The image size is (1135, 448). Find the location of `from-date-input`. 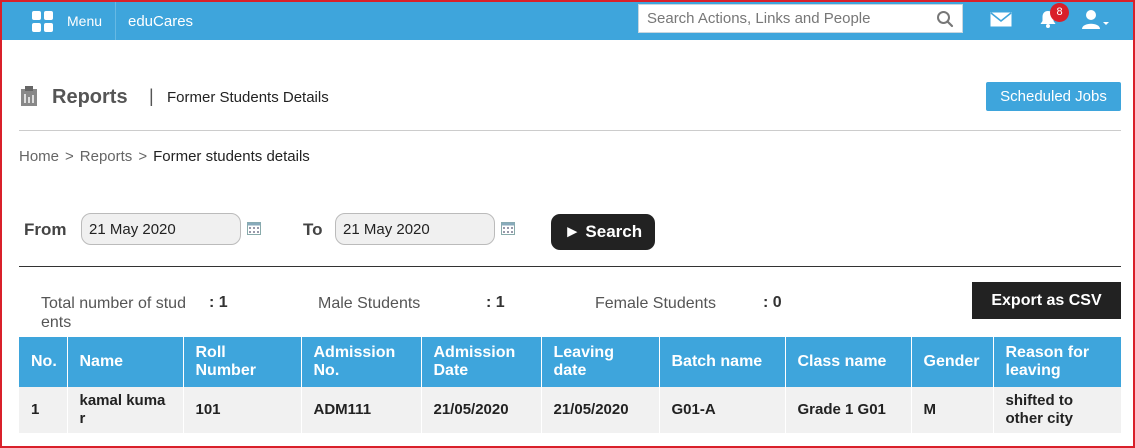

from-date-input is located at coordinates (161, 229).